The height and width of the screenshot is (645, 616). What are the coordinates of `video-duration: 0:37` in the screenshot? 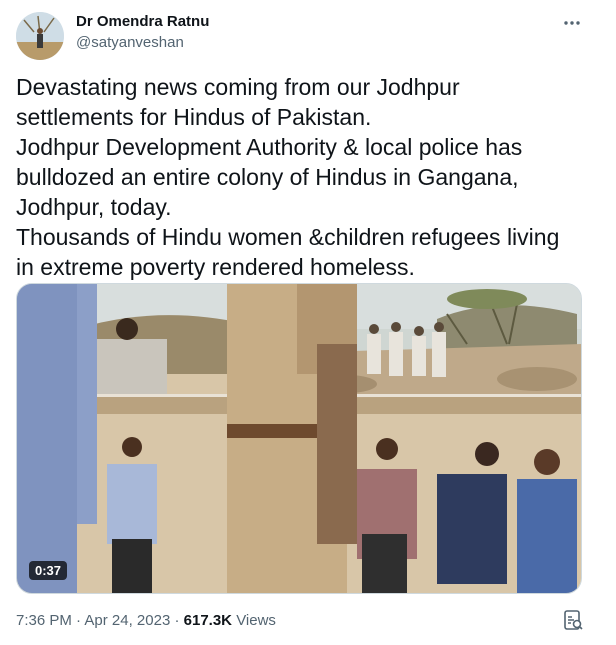 It's located at (48, 570).